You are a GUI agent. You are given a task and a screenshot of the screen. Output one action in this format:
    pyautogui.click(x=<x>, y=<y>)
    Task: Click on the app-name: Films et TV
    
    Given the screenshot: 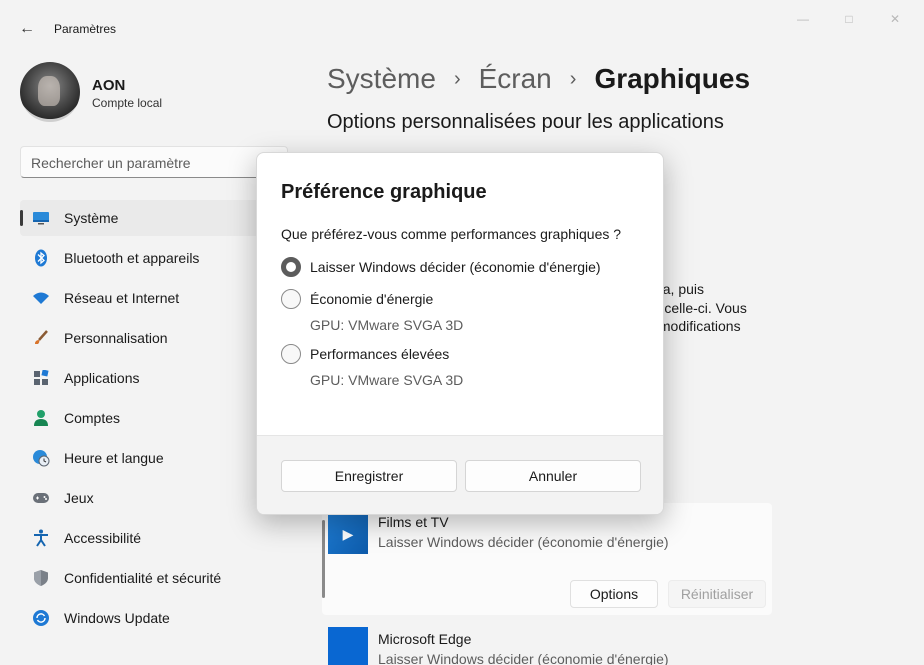 What is the action you would take?
    pyautogui.click(x=413, y=522)
    